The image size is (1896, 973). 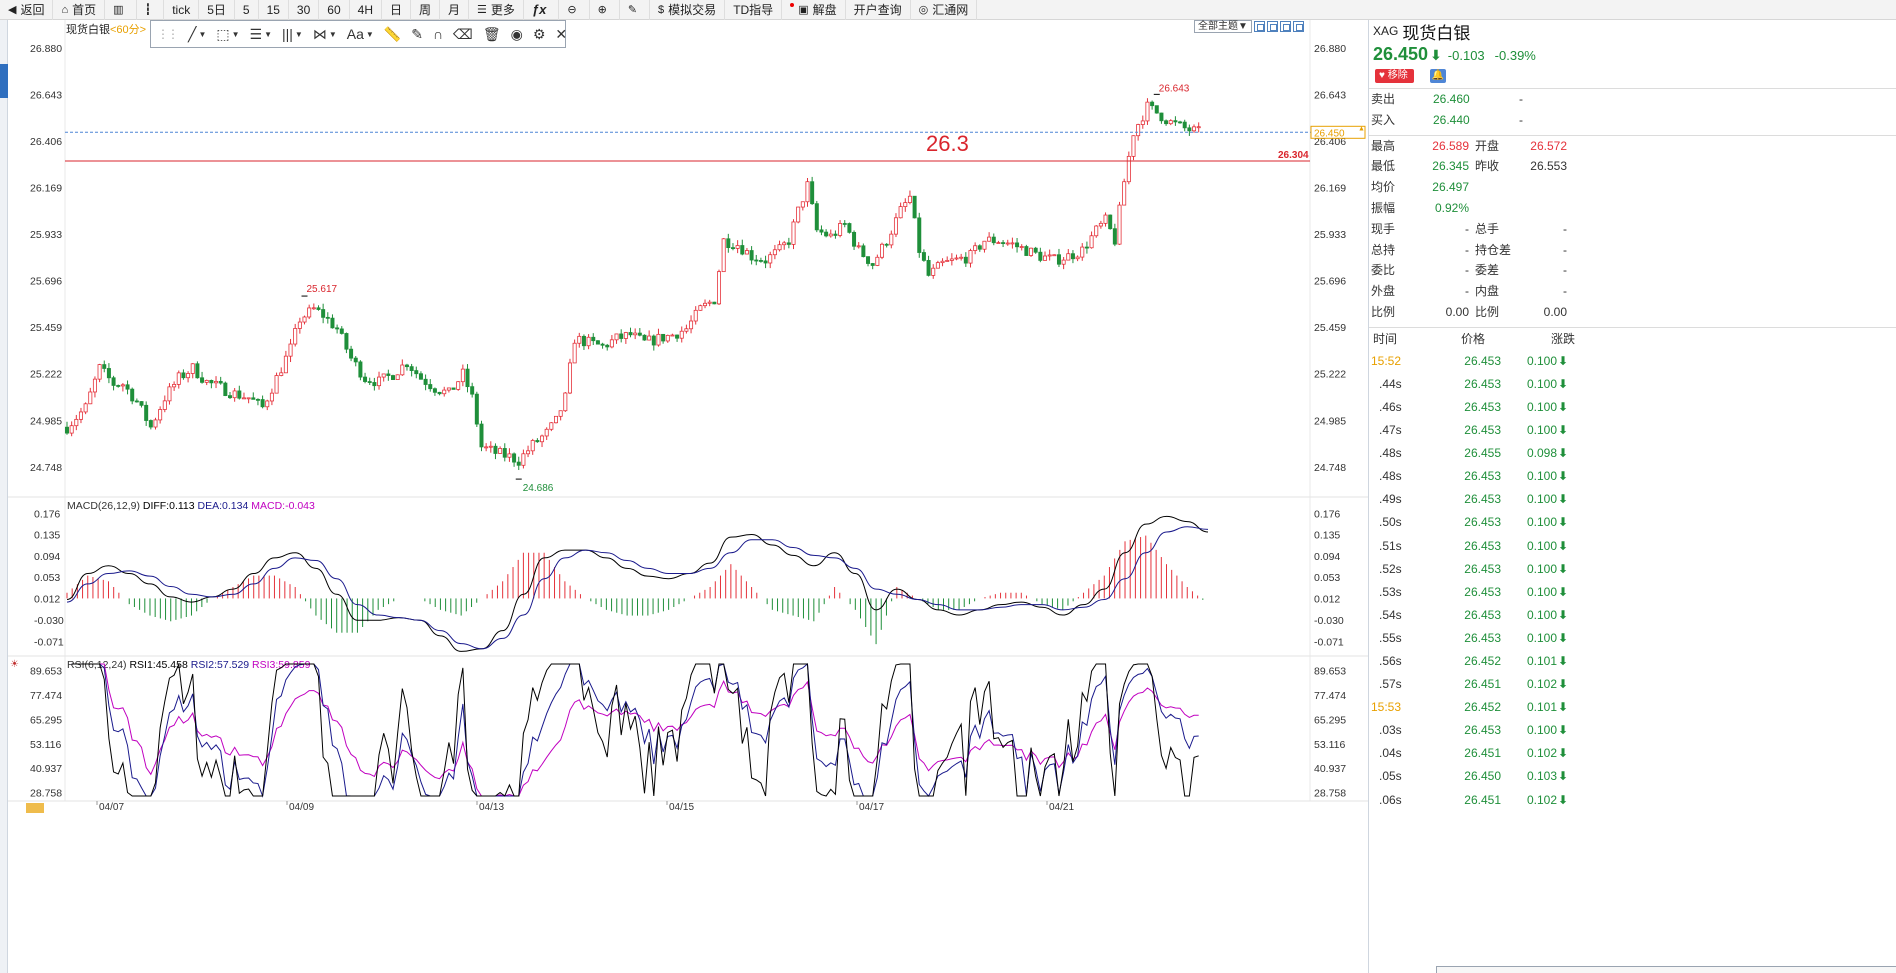 What do you see at coordinates (1521, 99) in the screenshot?
I see `quote-row-extra: -` at bounding box center [1521, 99].